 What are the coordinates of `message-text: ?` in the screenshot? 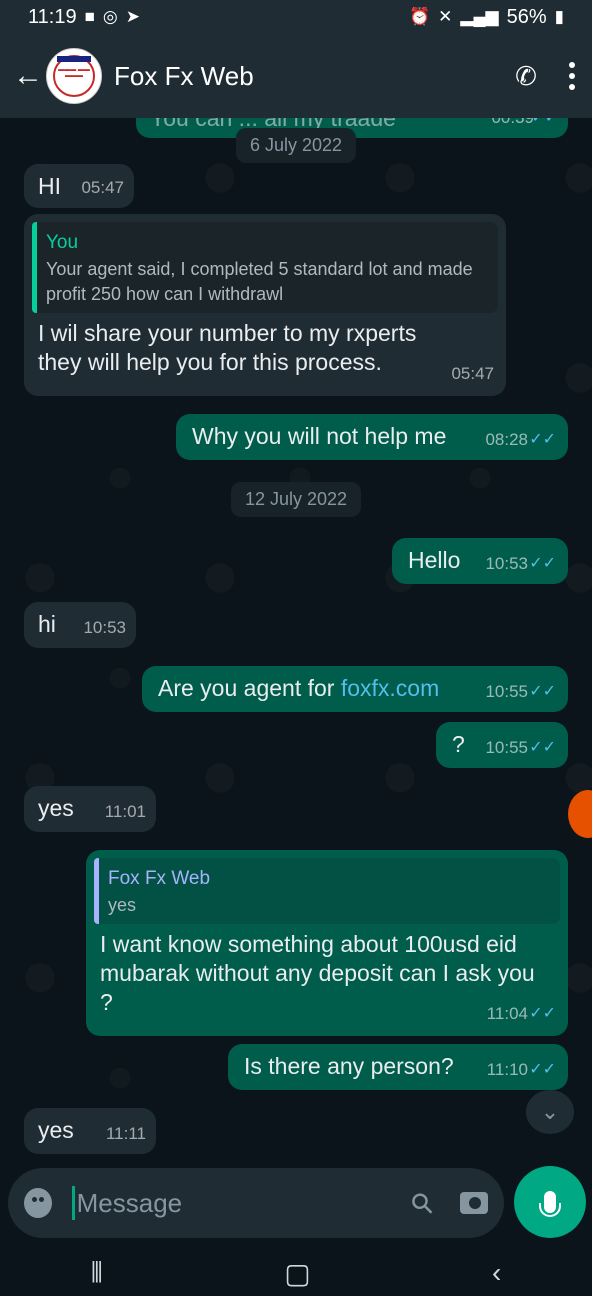 It's located at (458, 744).